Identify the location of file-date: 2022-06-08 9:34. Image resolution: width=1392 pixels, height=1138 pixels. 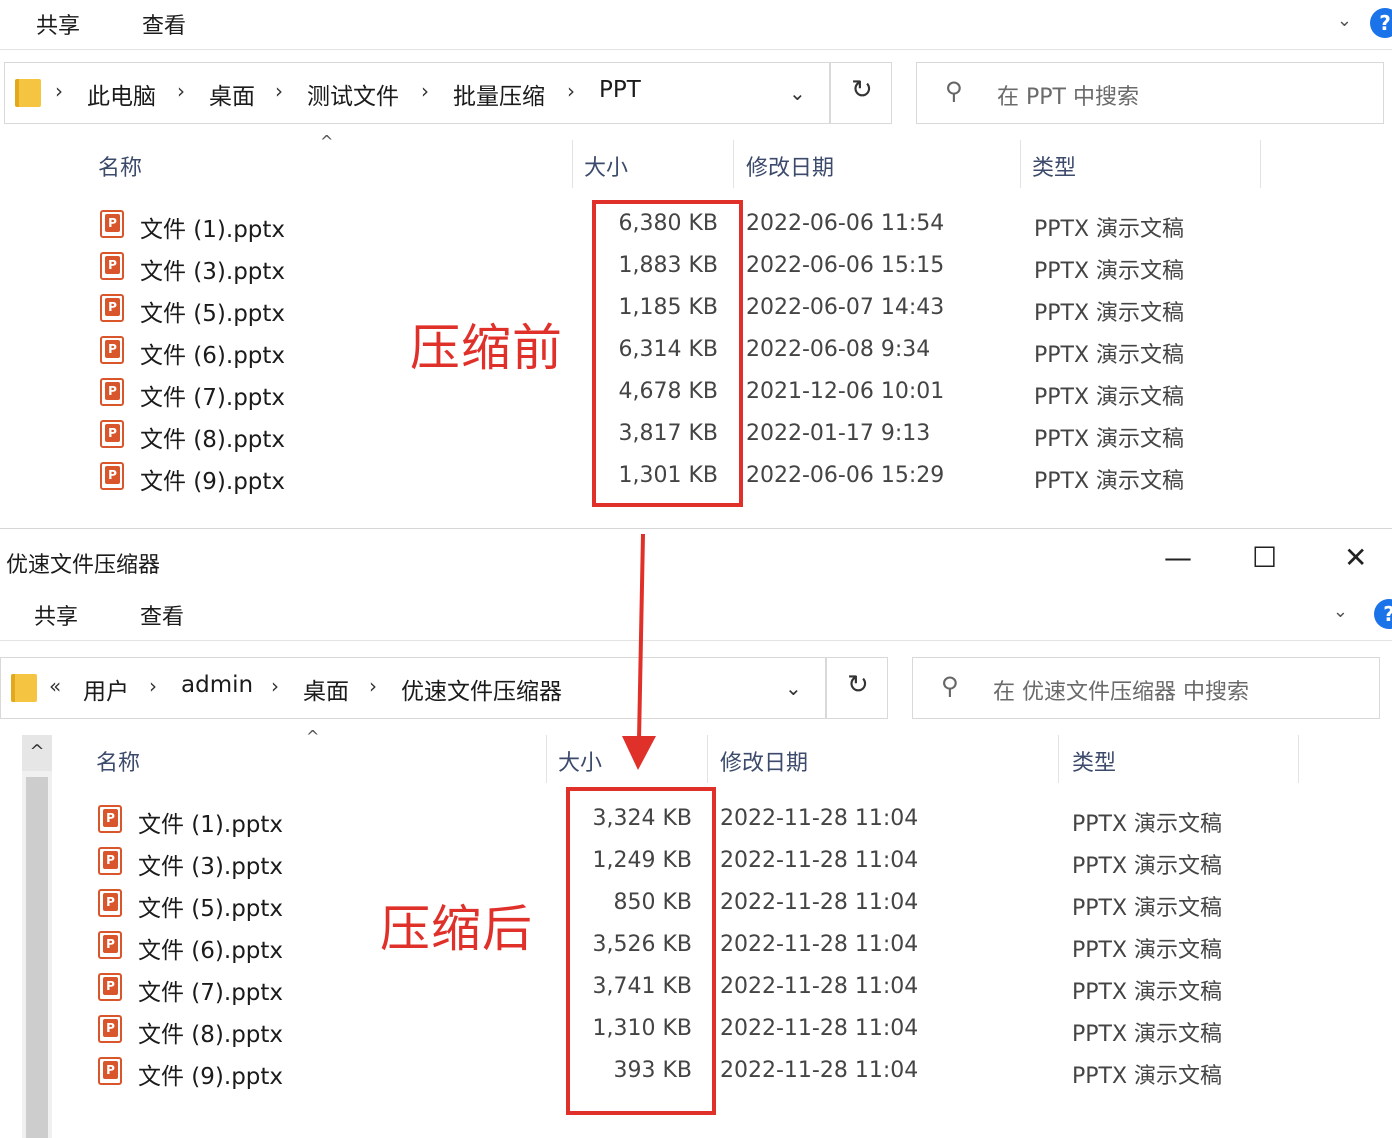
(838, 349).